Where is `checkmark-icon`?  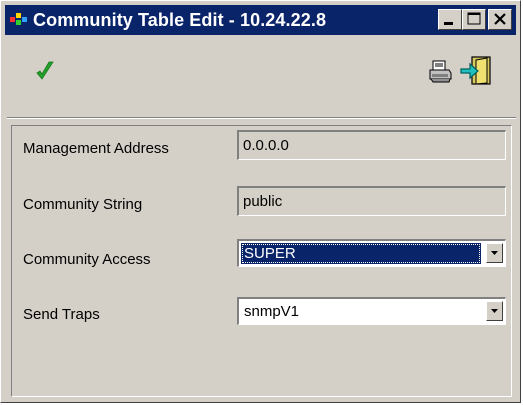 checkmark-icon is located at coordinates (45, 70).